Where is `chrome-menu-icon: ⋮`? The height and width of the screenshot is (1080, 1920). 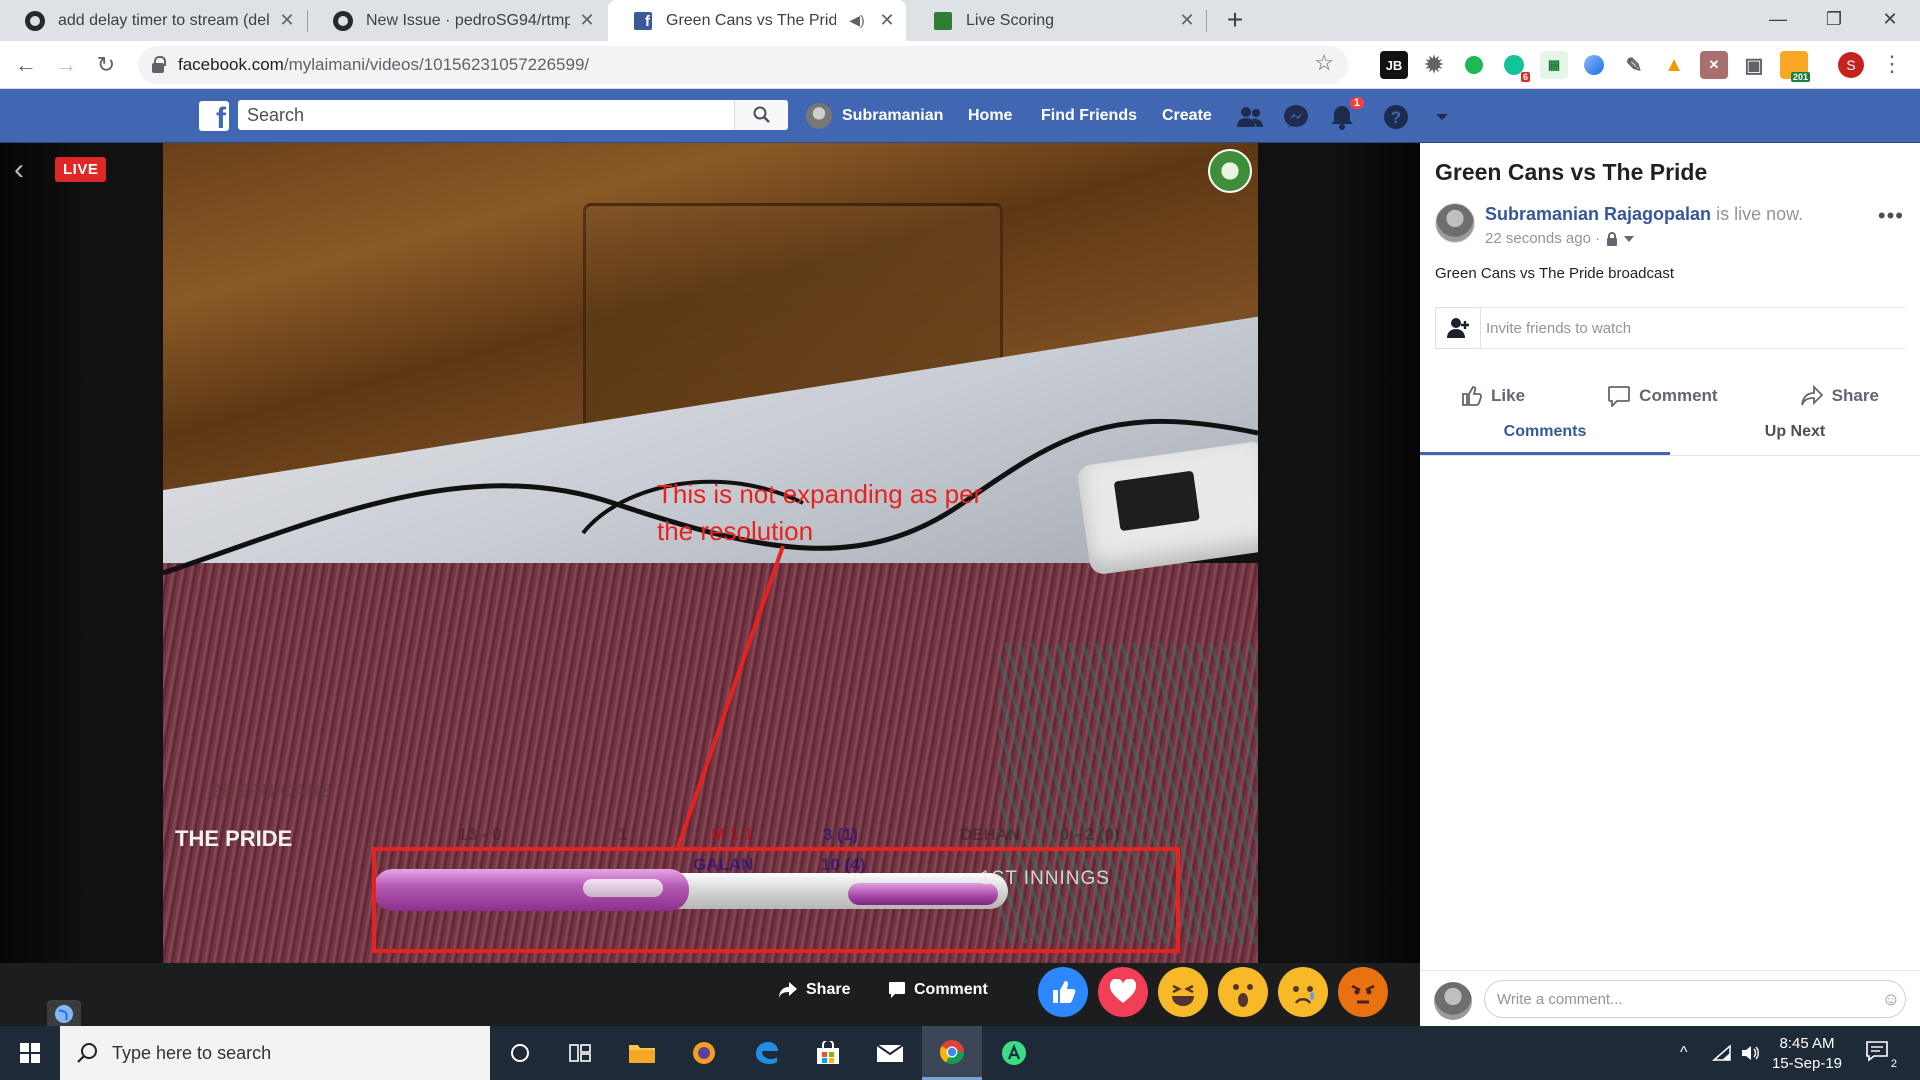
chrome-menu-icon: ⋮ is located at coordinates (1892, 65).